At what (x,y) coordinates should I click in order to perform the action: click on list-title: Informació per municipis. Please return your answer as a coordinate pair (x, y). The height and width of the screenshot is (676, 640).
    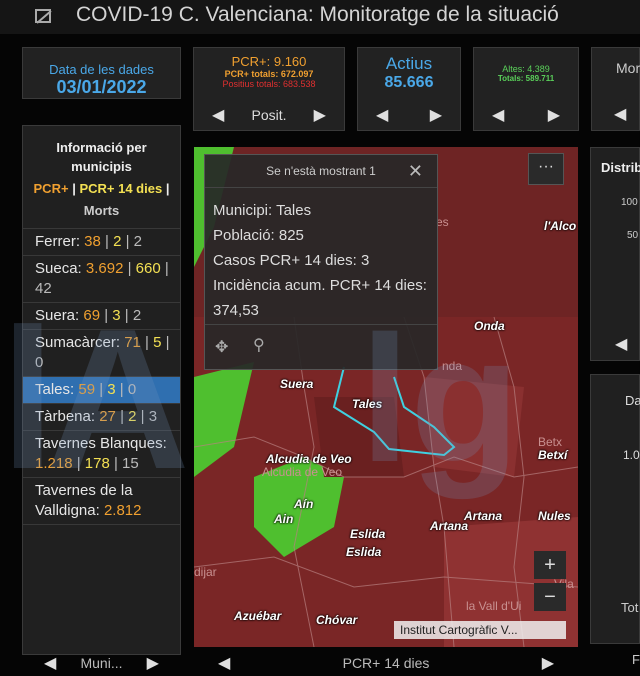
    Looking at the image, I should click on (101, 157).